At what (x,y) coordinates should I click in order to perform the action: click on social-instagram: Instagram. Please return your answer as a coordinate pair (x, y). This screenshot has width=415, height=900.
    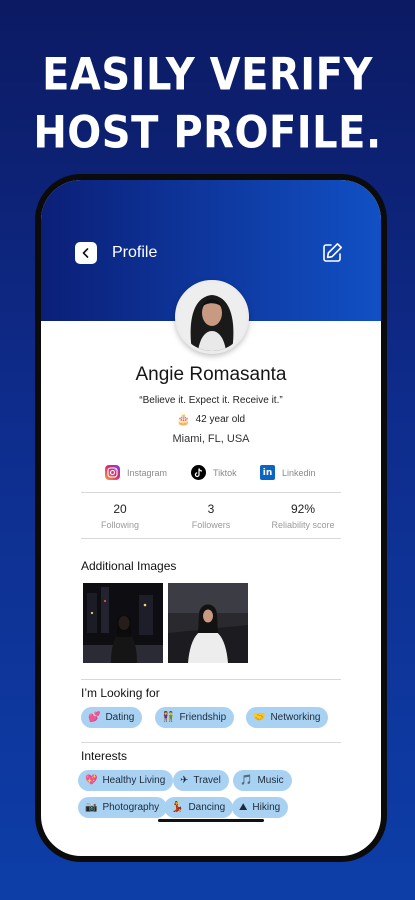
    Looking at the image, I should click on (136, 472).